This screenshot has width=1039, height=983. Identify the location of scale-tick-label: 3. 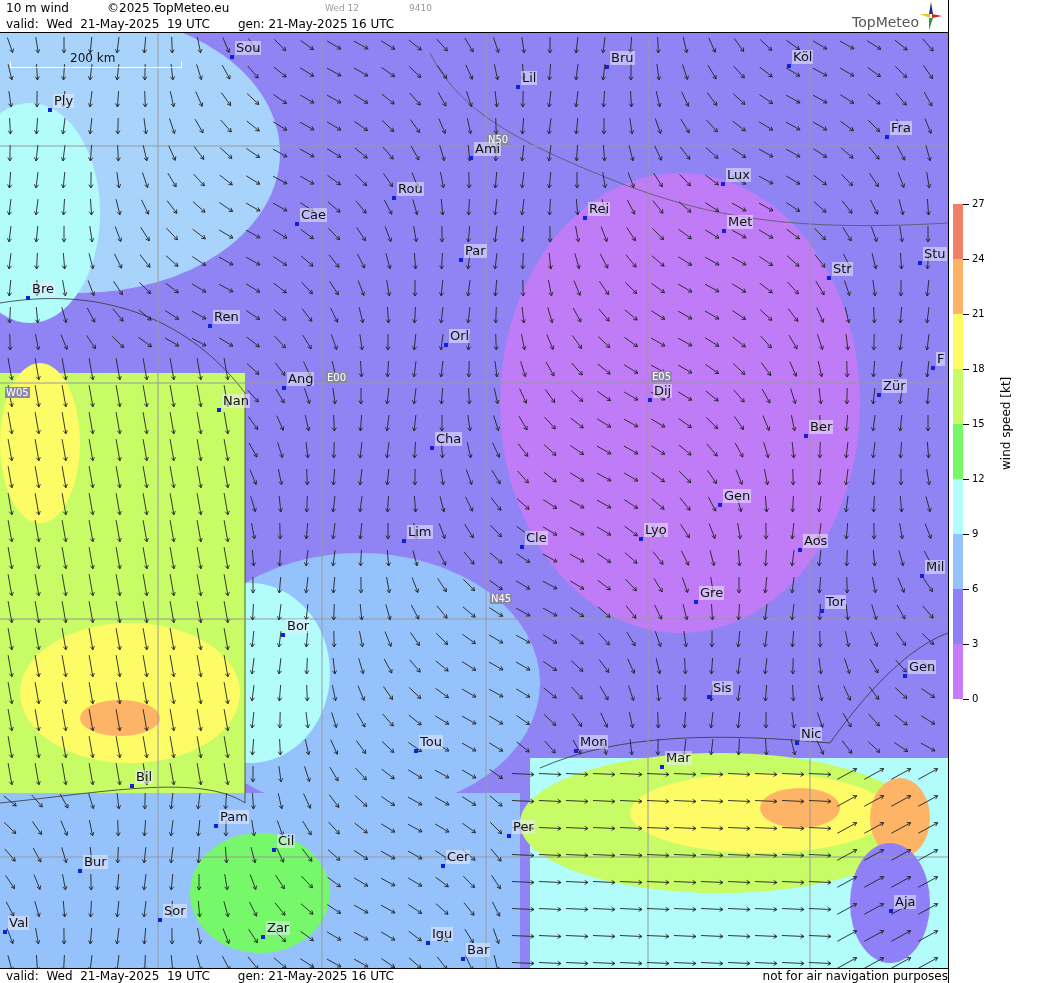
(975, 644).